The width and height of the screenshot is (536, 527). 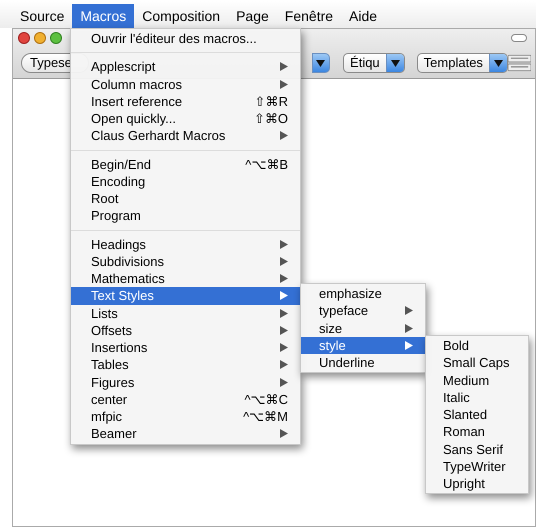 I want to click on menu-item: Medium, so click(x=477, y=380).